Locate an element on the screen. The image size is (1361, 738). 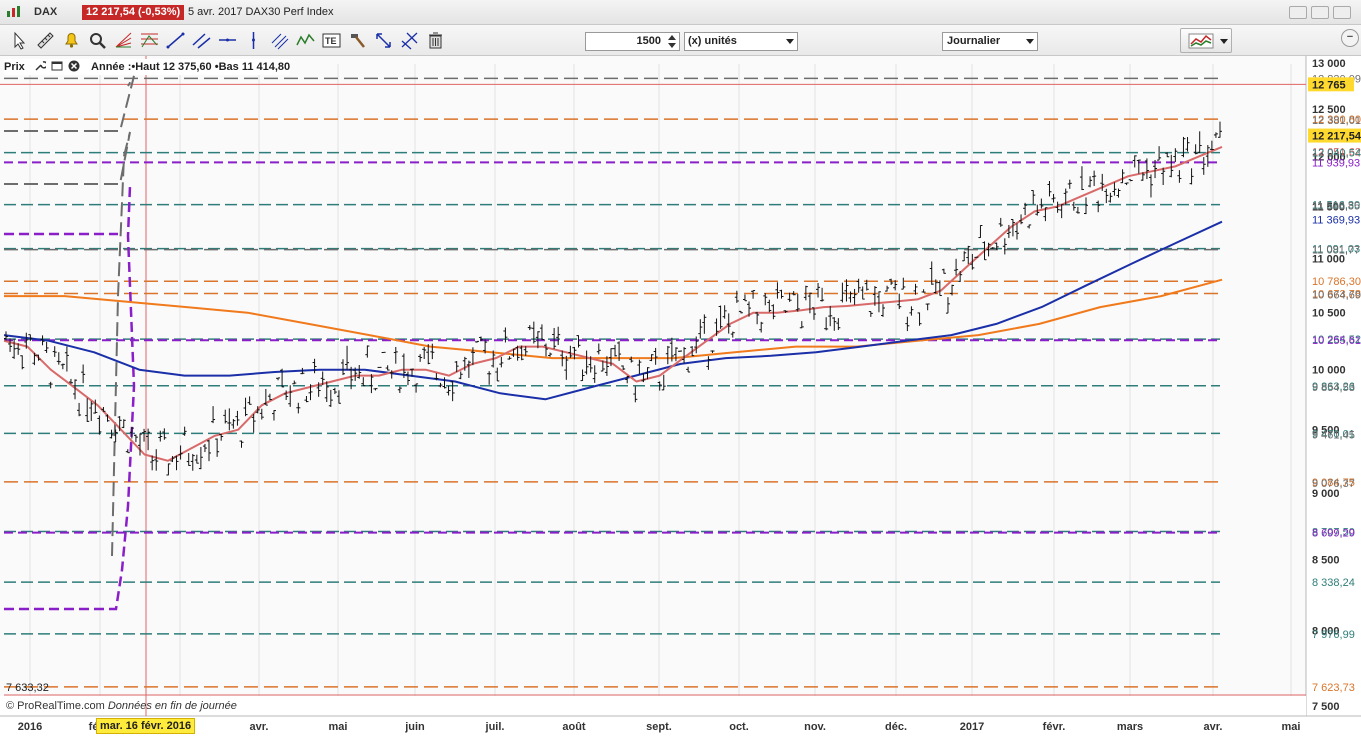
magnifier-tool is located at coordinates (97, 40).